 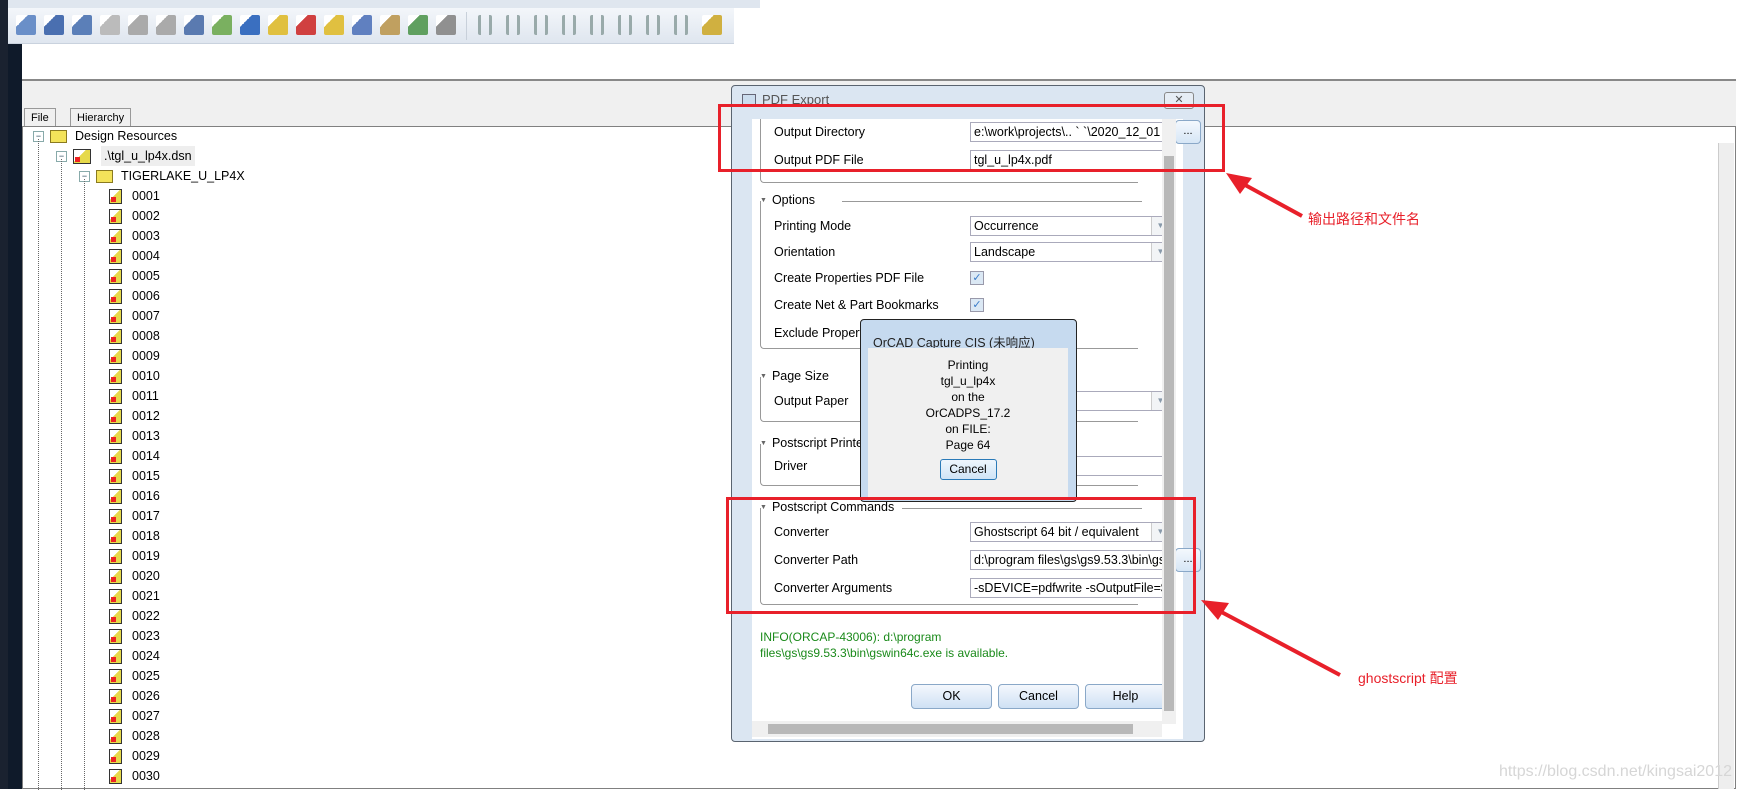 What do you see at coordinates (1408, 678) in the screenshot?
I see `annotation-ghostscript-text: ghostscript 配置` at bounding box center [1408, 678].